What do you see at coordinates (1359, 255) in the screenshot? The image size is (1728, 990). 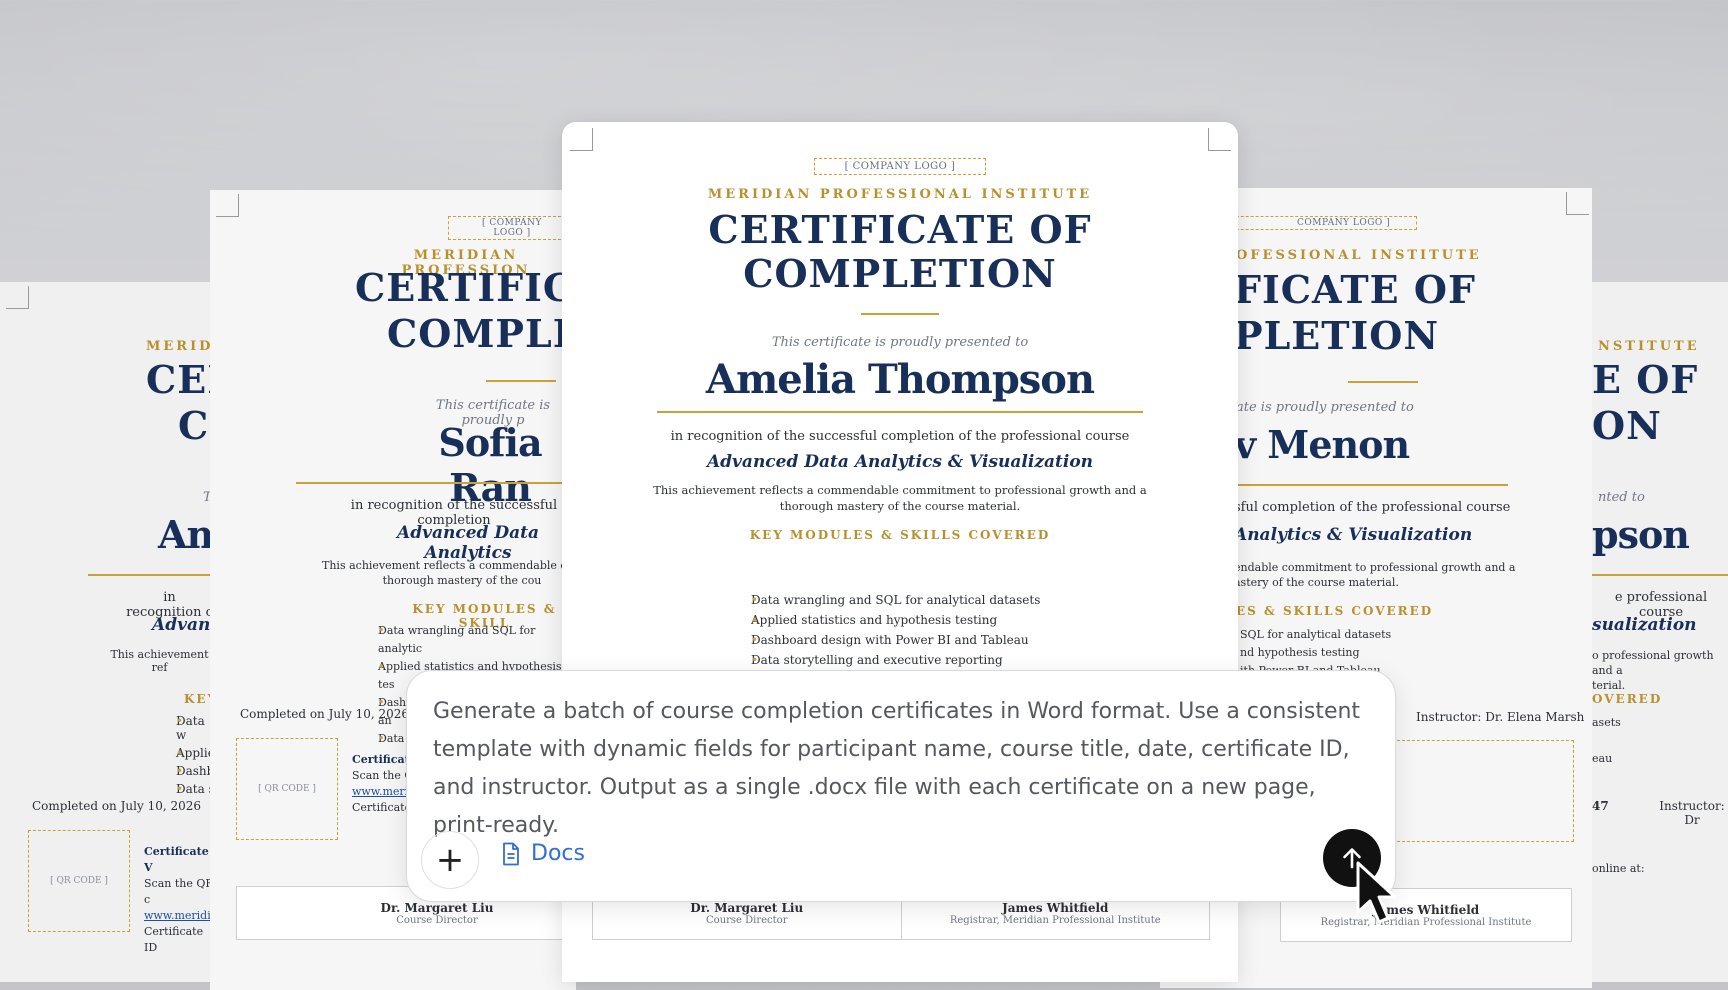 I see `institute-name: OFESSIONAL INSTITUTE` at bounding box center [1359, 255].